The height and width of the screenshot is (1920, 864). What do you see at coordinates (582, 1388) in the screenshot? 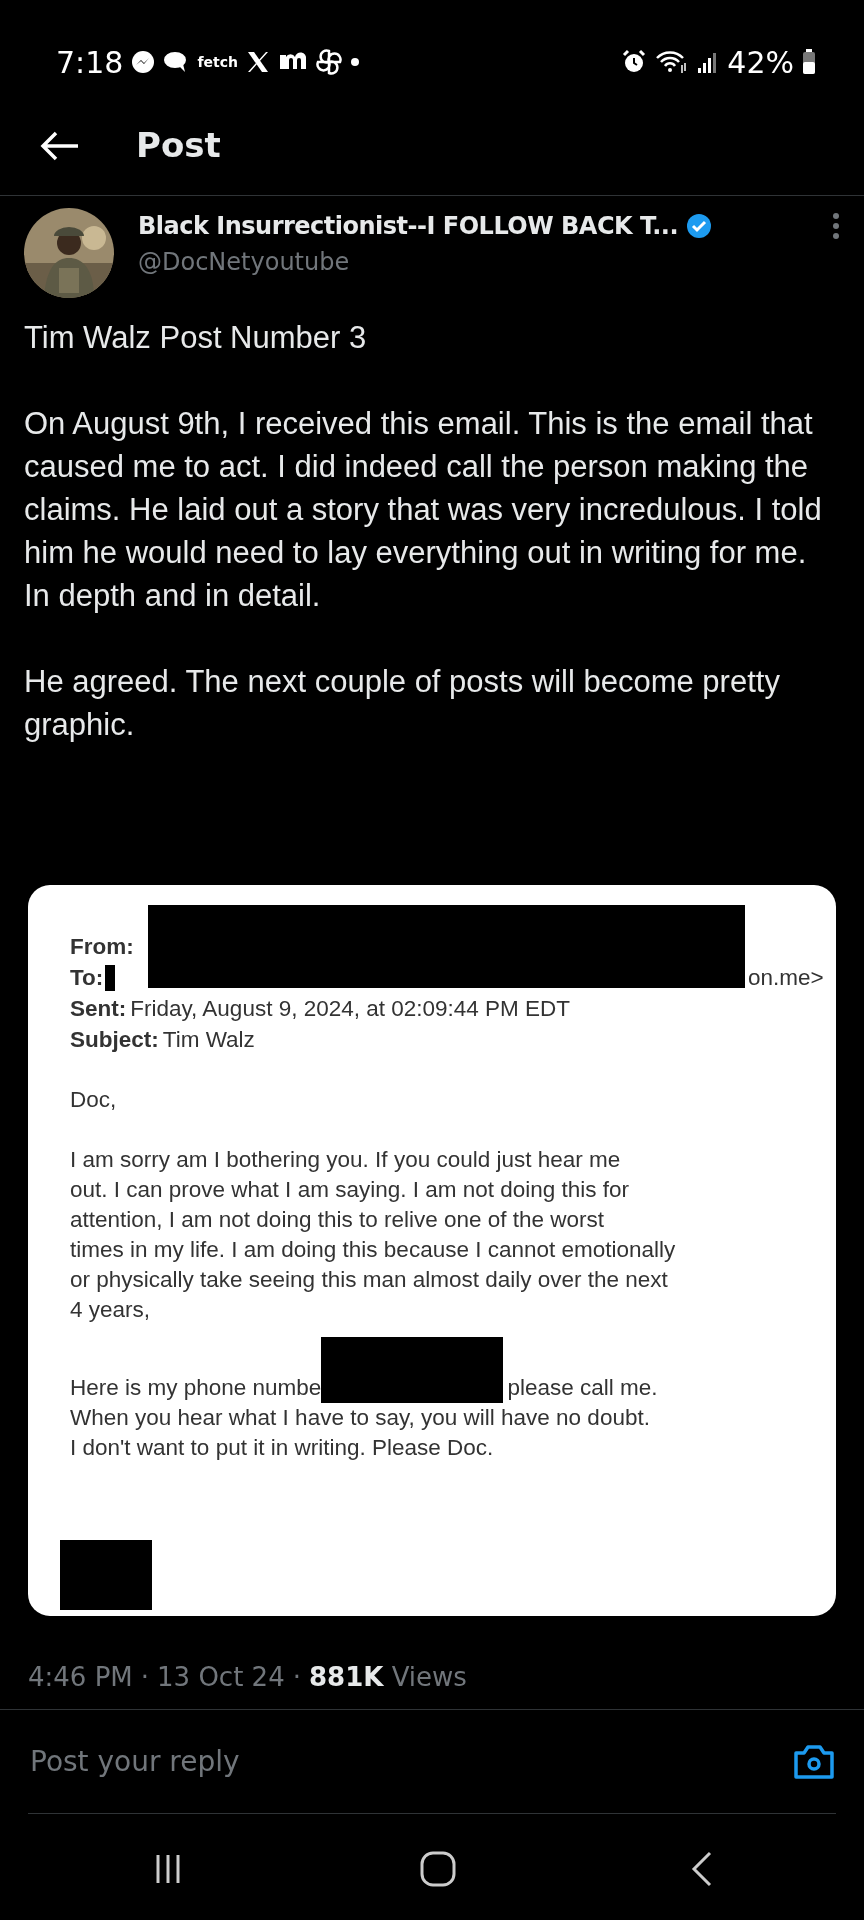
I see `email-text: please call me.` at bounding box center [582, 1388].